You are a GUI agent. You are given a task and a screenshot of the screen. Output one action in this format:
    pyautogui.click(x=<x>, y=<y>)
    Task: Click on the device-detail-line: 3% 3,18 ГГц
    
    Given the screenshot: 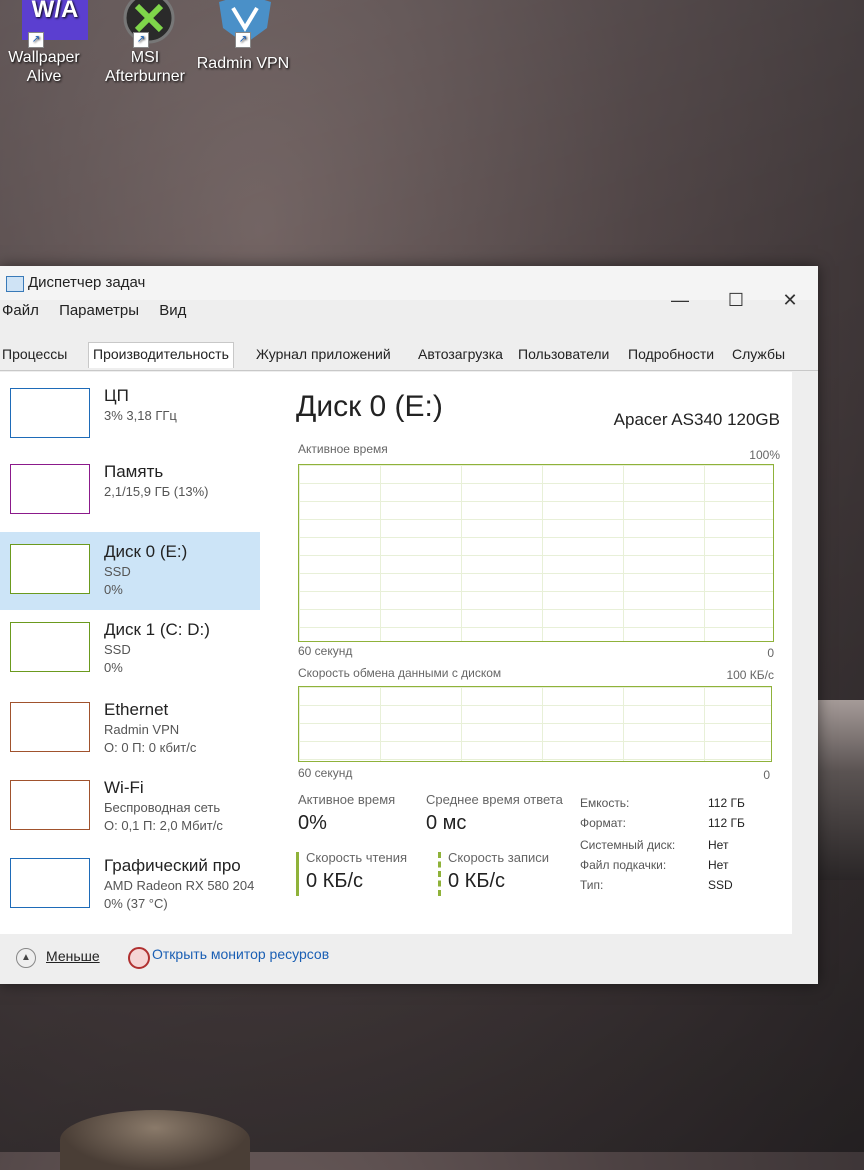 What is the action you would take?
    pyautogui.click(x=140, y=415)
    